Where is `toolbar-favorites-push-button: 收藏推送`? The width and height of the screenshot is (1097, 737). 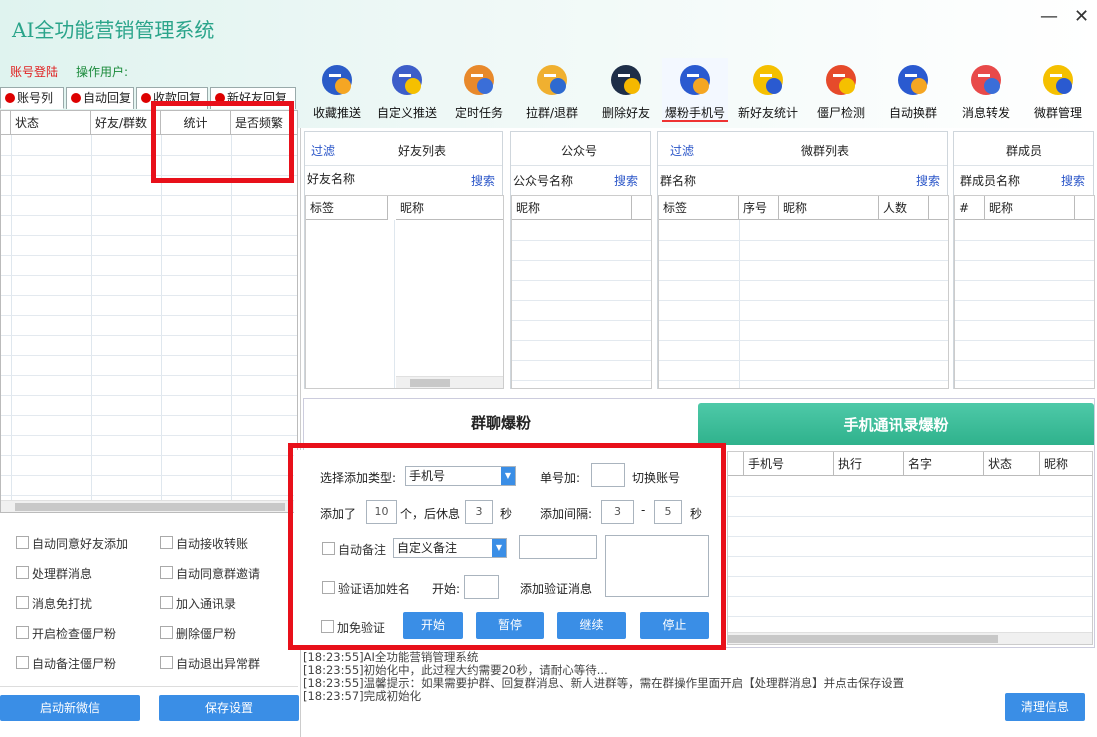
toolbar-favorites-push-button: 收藏推送 is located at coordinates (337, 90).